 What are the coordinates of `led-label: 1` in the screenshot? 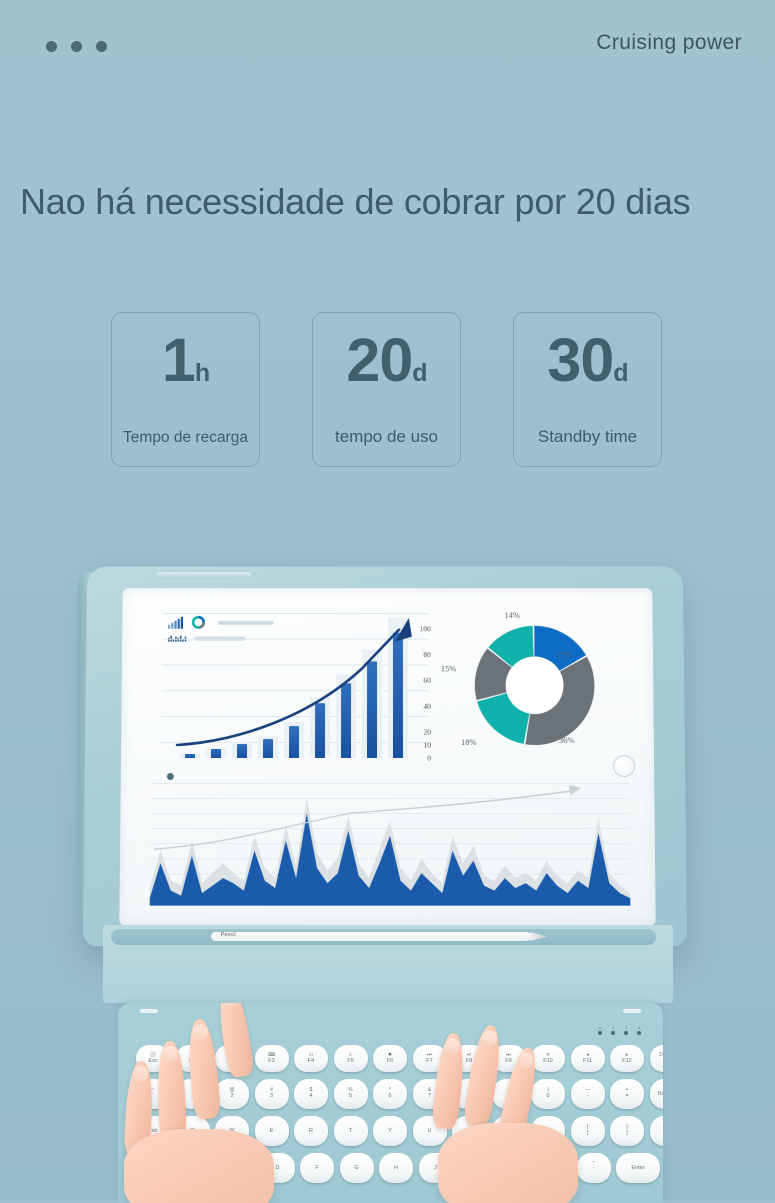 It's located at (613, 1027).